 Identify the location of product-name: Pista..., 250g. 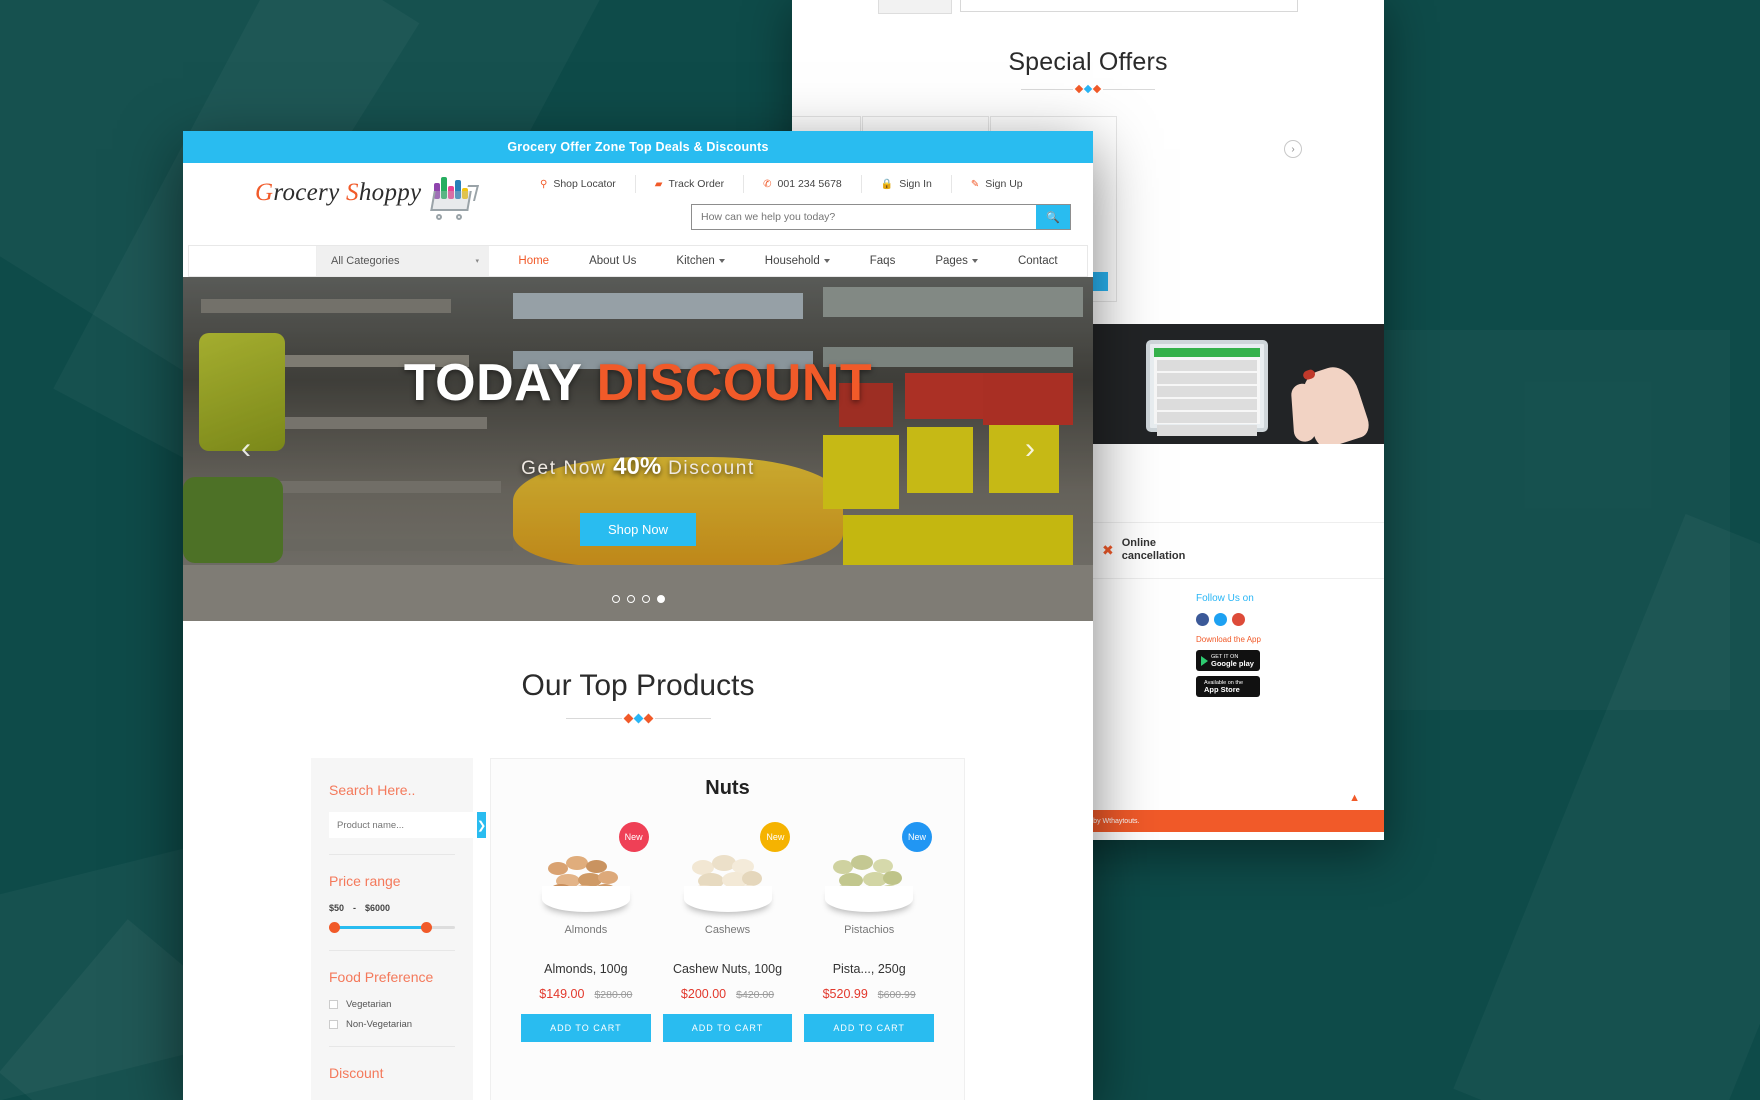
(869, 969).